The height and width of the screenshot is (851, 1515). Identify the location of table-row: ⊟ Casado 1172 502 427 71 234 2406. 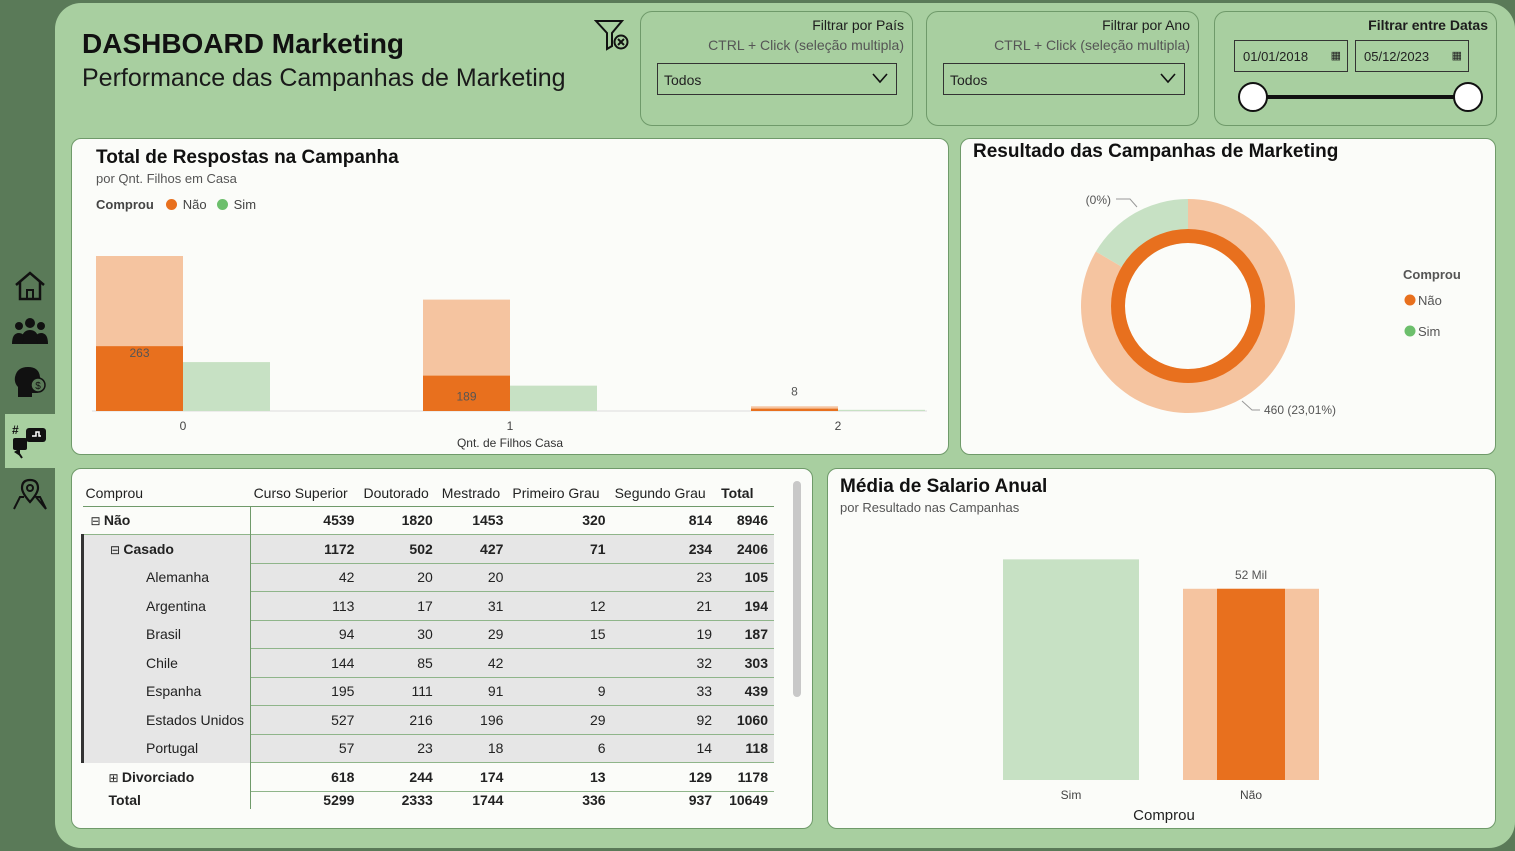
(427, 549).